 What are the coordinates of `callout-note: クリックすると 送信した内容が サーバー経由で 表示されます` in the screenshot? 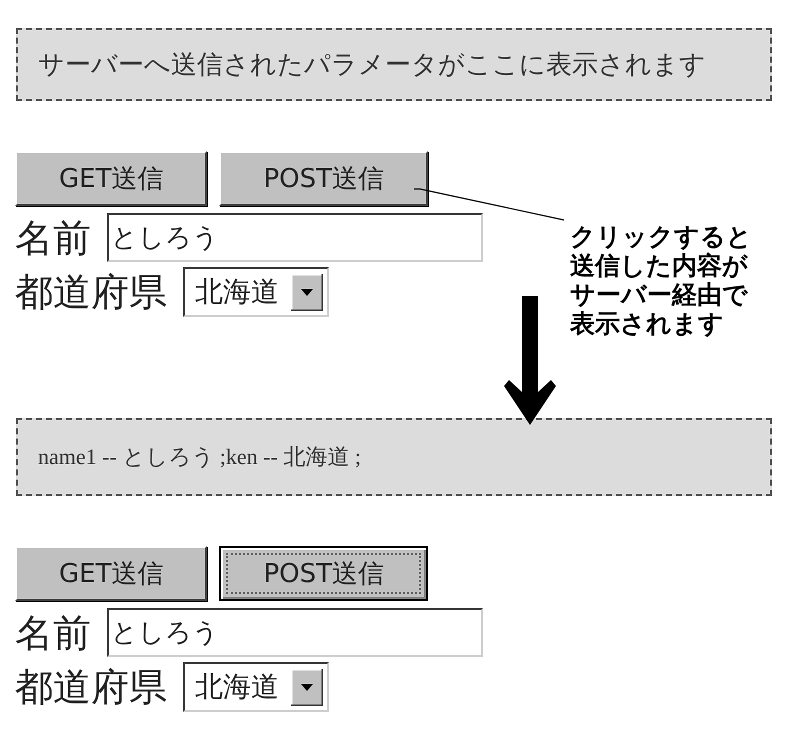 It's located at (661, 280).